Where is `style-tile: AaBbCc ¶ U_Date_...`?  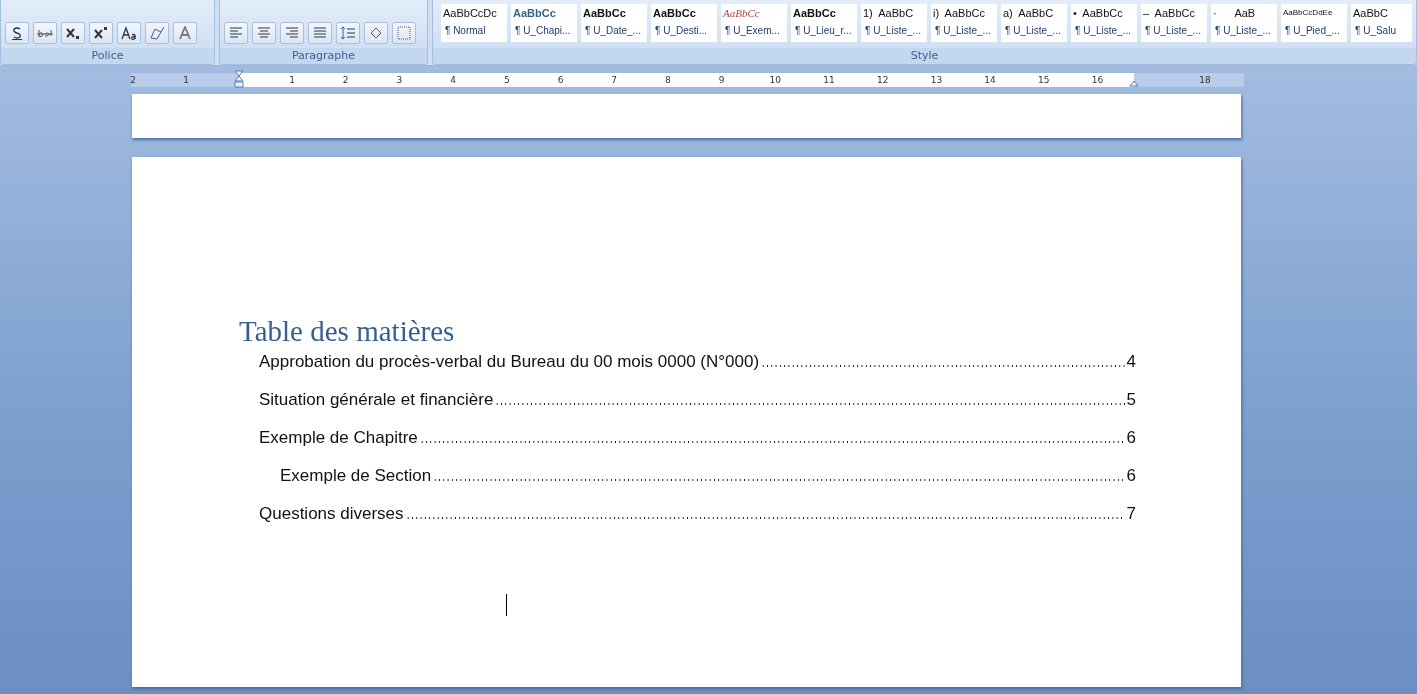 style-tile: AaBbCc ¶ U_Date_... is located at coordinates (614, 23).